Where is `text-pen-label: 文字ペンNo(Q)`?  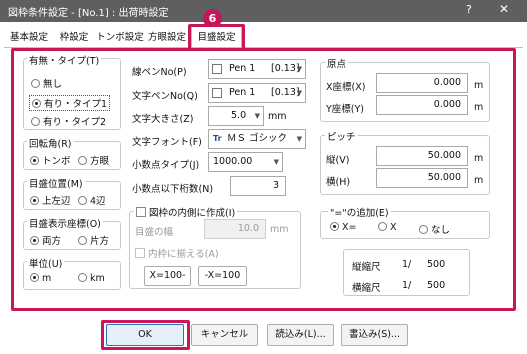 text-pen-label: 文字ペンNo(Q) is located at coordinates (165, 96).